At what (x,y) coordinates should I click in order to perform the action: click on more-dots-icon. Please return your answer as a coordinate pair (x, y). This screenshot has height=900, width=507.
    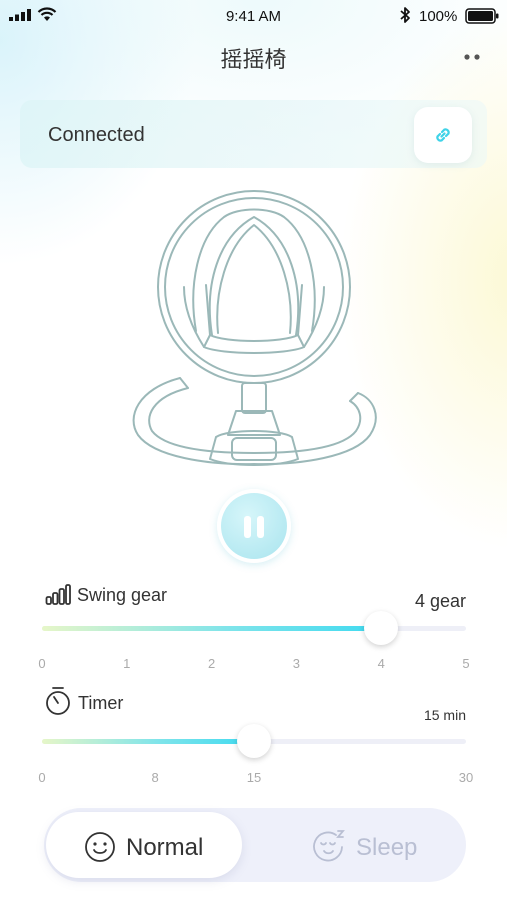
    Looking at the image, I should click on (472, 57).